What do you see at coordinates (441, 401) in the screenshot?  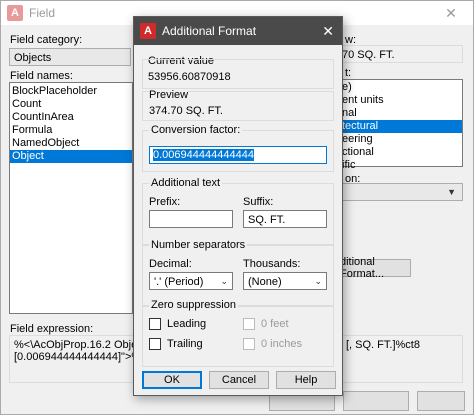 I see `bg-help-button-partial` at bounding box center [441, 401].